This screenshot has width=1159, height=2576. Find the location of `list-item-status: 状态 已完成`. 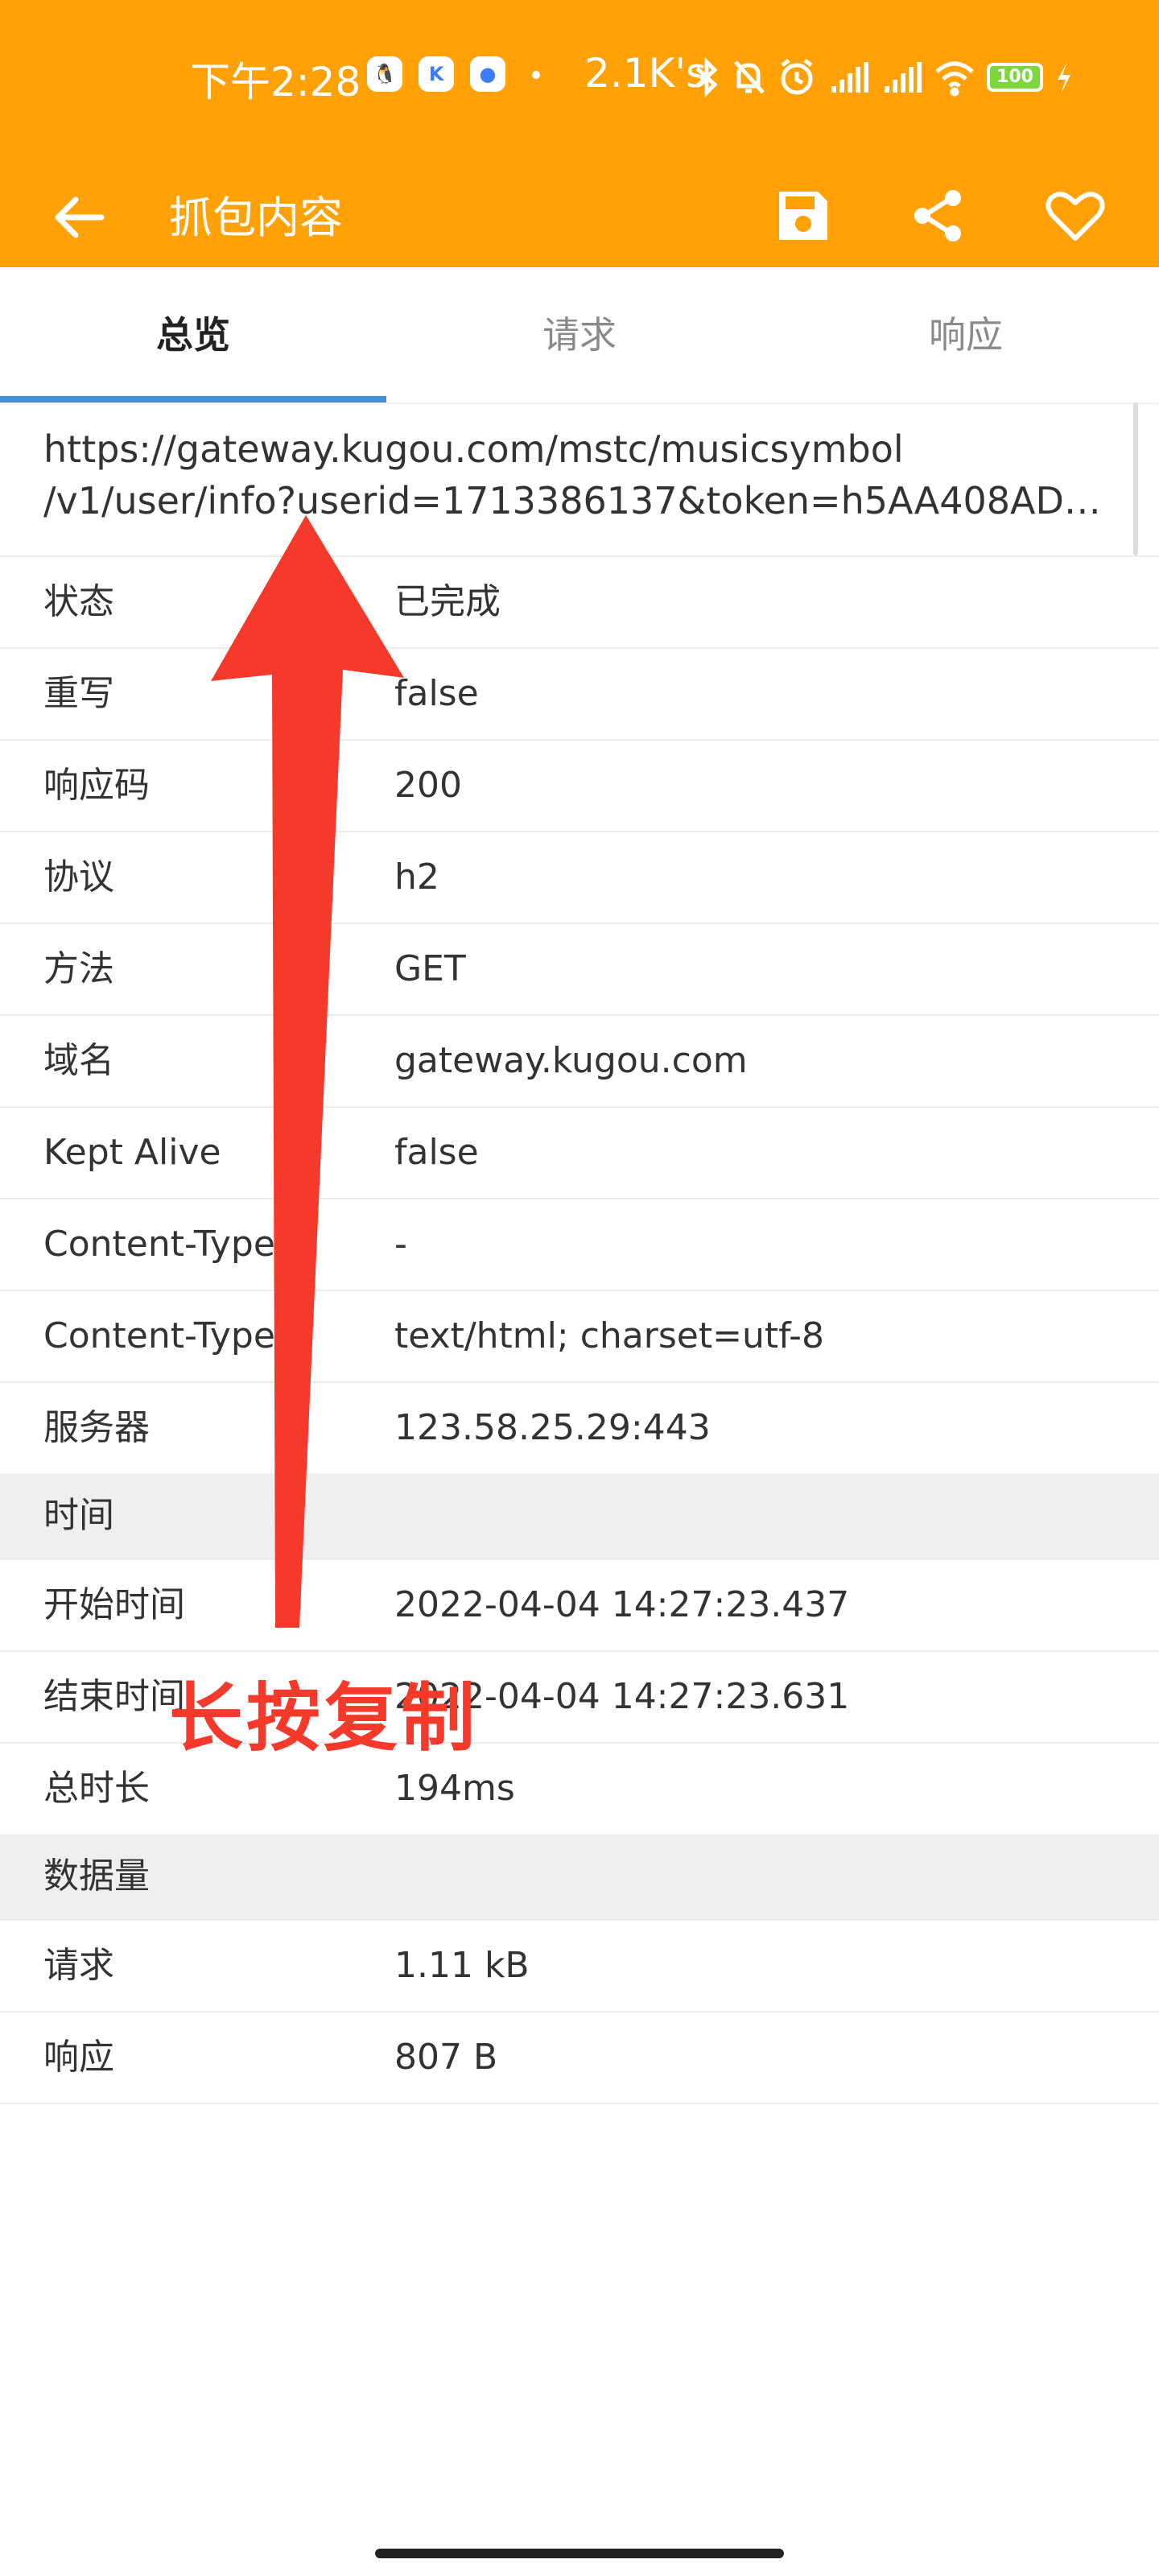

list-item-status: 状态 已完成 is located at coordinates (579, 601).